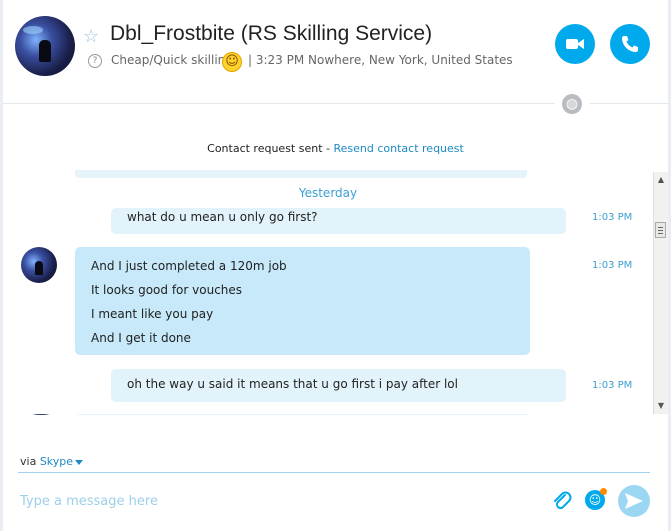  What do you see at coordinates (56, 461) in the screenshot?
I see `via-service: Skype` at bounding box center [56, 461].